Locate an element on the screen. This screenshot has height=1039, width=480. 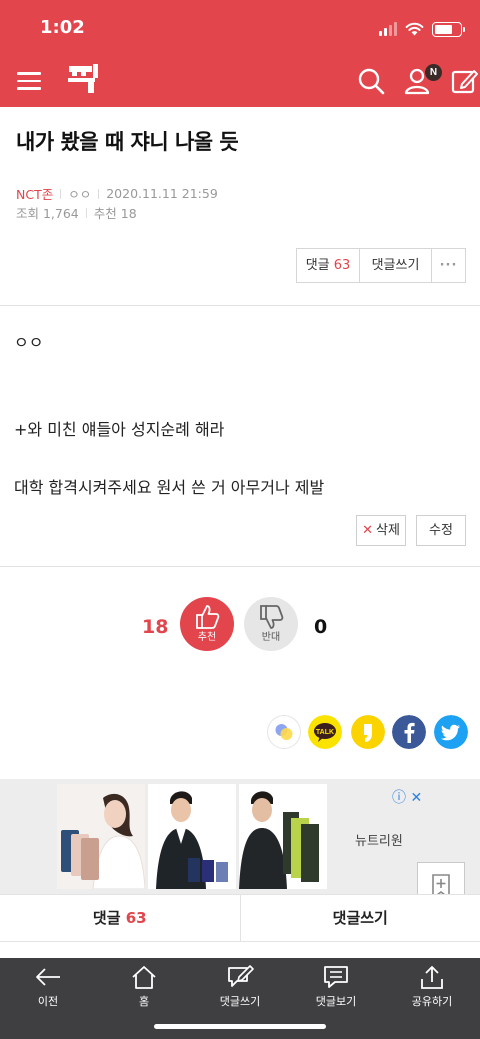
share-icon is located at coordinates (432, 977).